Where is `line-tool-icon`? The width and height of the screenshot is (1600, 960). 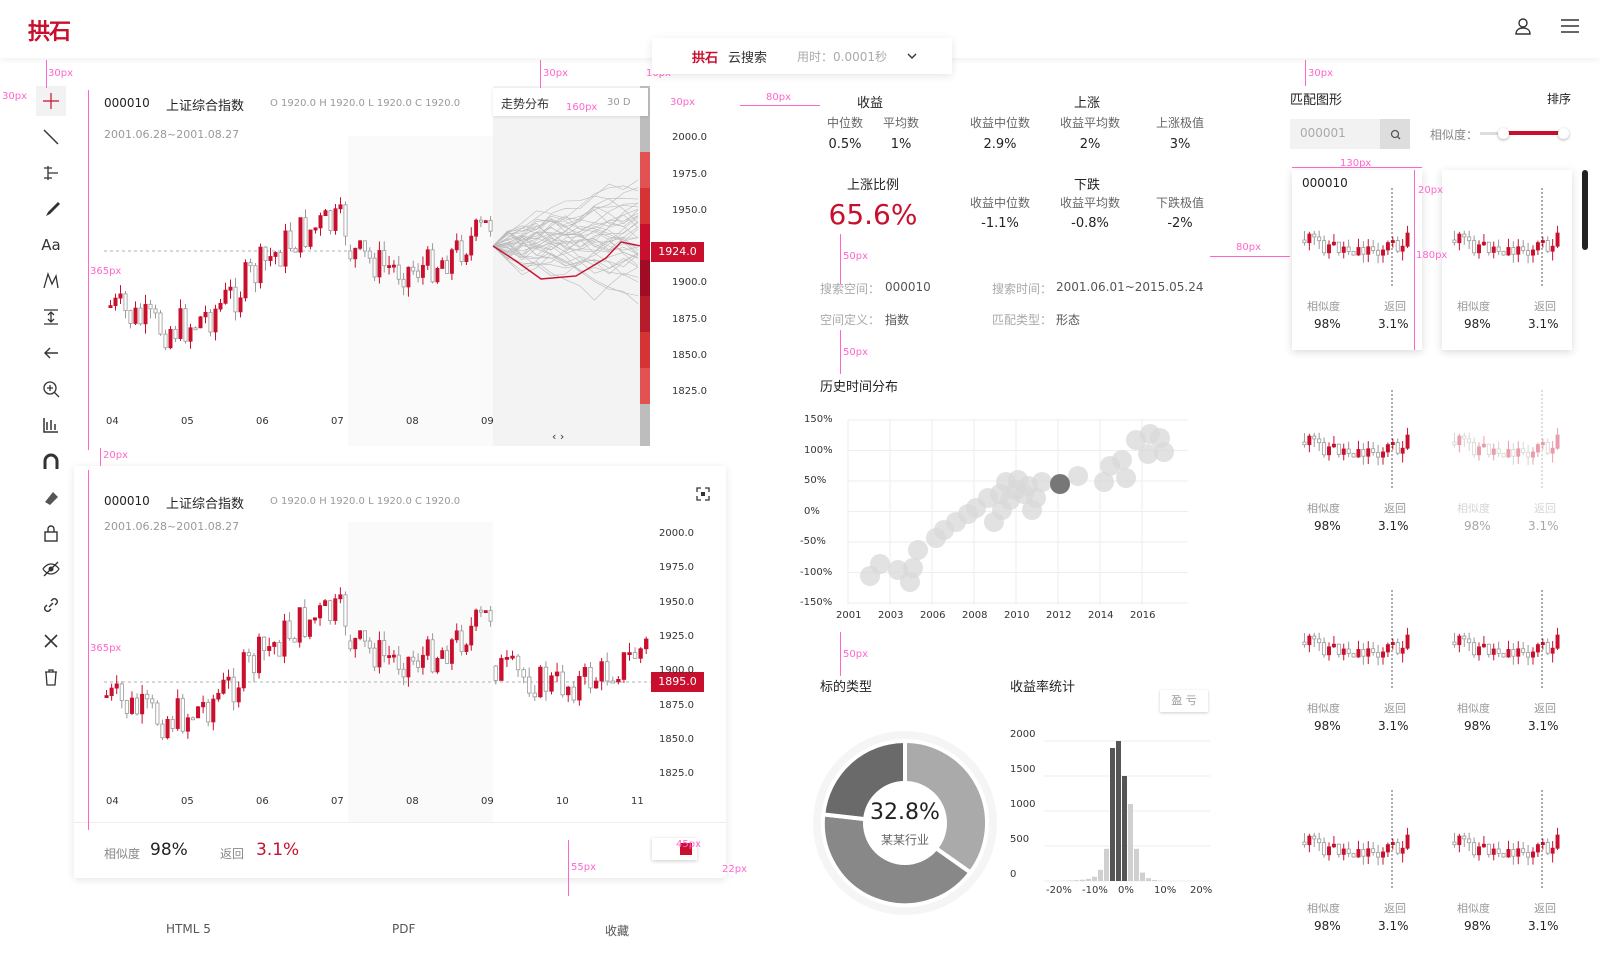
line-tool-icon is located at coordinates (51, 137).